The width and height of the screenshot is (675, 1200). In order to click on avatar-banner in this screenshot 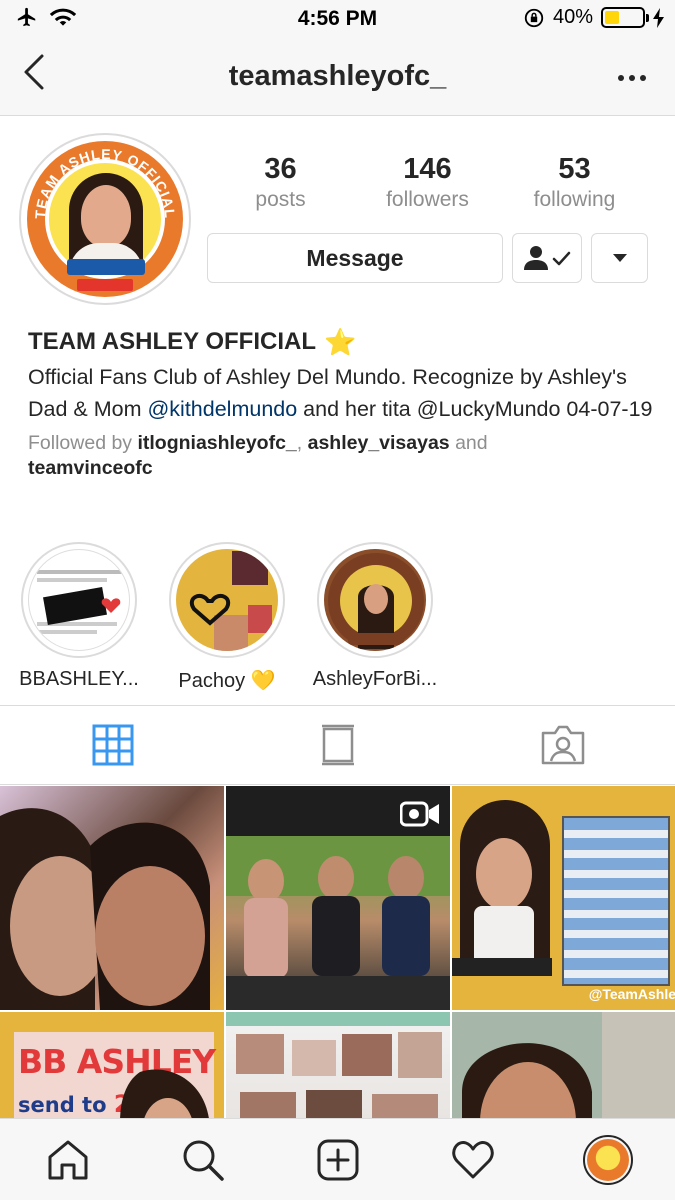, I will do `click(106, 267)`.